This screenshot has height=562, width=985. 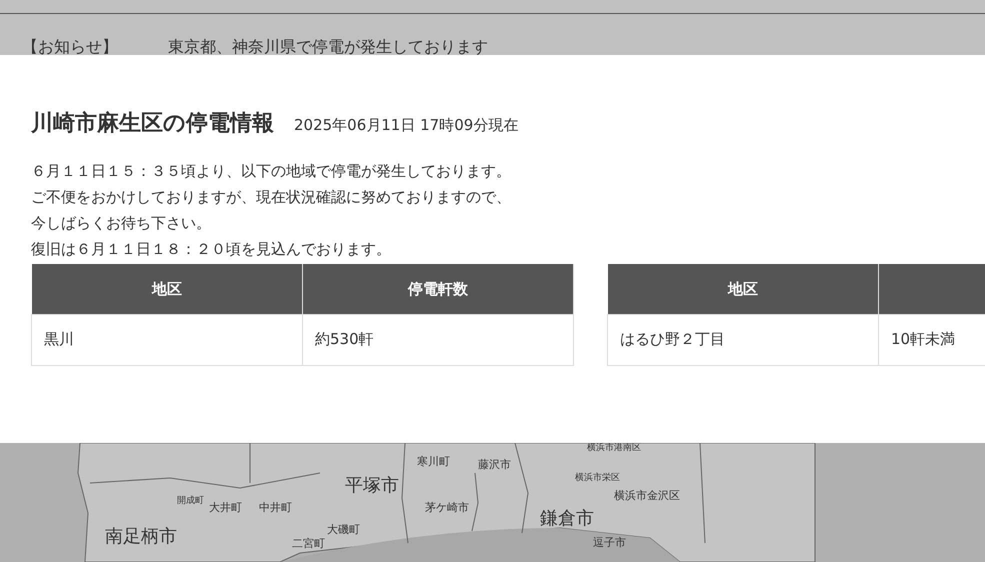 I want to click on map-label: 大磯町, so click(x=343, y=529).